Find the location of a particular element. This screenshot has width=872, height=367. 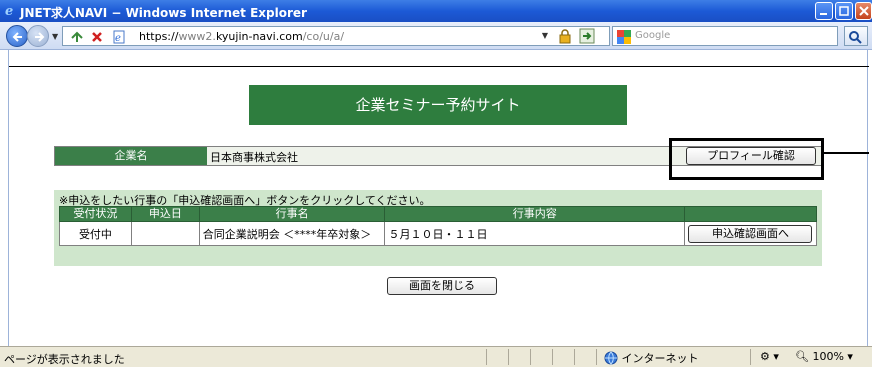

status-bar: ページが表示されました インターネット ⚙ ▾ 🔍︎ 100% ▾ is located at coordinates (436, 356).